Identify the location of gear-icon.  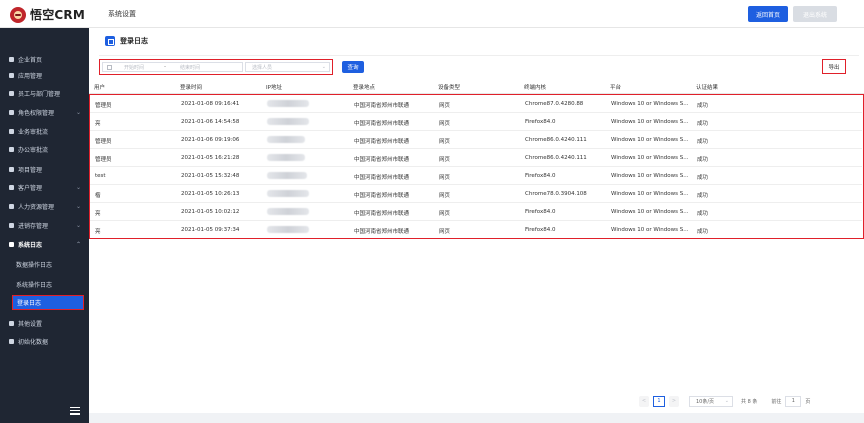
(11, 323).